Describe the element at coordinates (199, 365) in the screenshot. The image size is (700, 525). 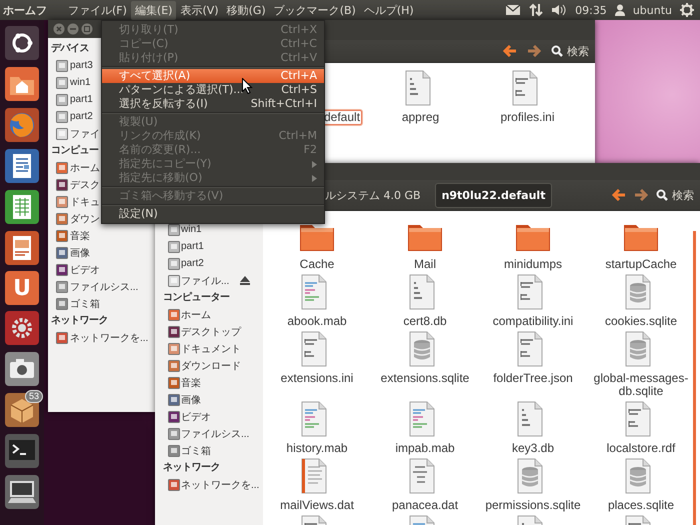
I see `sidebar-item: ダウンロード` at that location.